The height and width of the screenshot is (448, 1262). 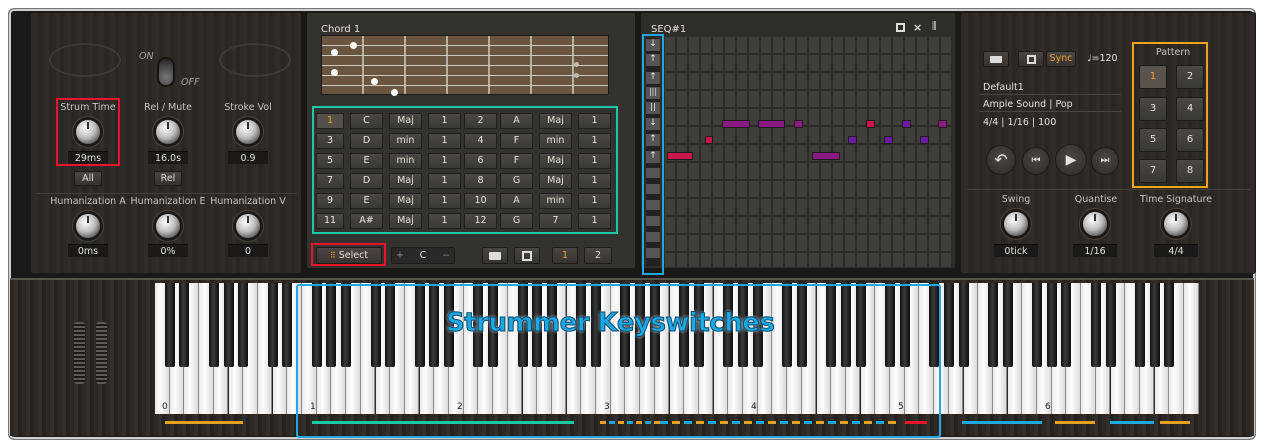 I want to click on stroke-vol-label: Stroke Vol, so click(x=248, y=107).